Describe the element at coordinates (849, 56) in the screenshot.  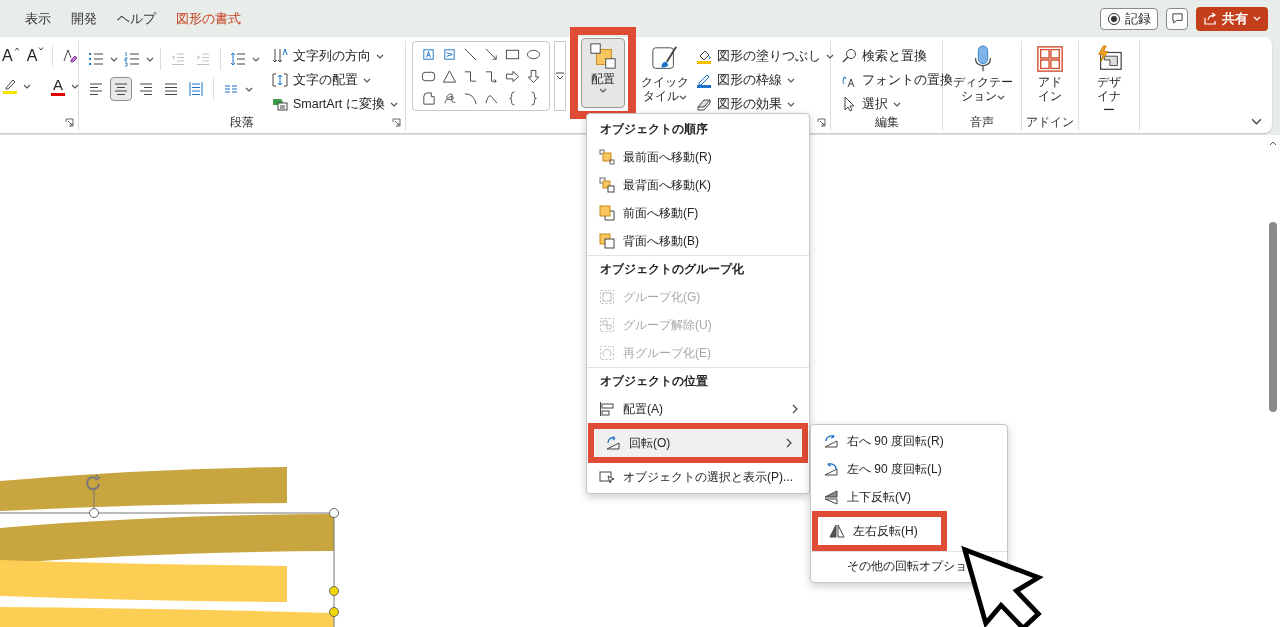
I see `find-icon` at that location.